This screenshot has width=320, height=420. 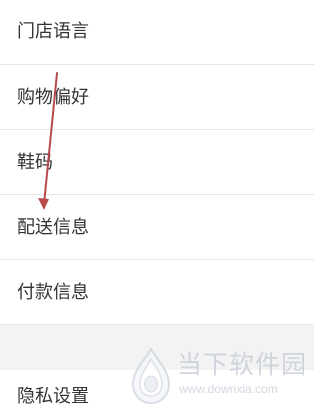 I want to click on watermark-url: www.downxia.com, so click(x=228, y=389).